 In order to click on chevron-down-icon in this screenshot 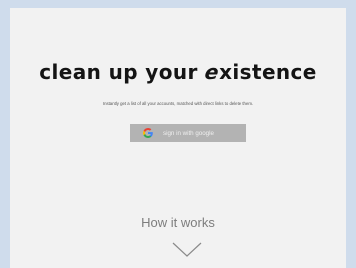, I will do `click(187, 250)`.